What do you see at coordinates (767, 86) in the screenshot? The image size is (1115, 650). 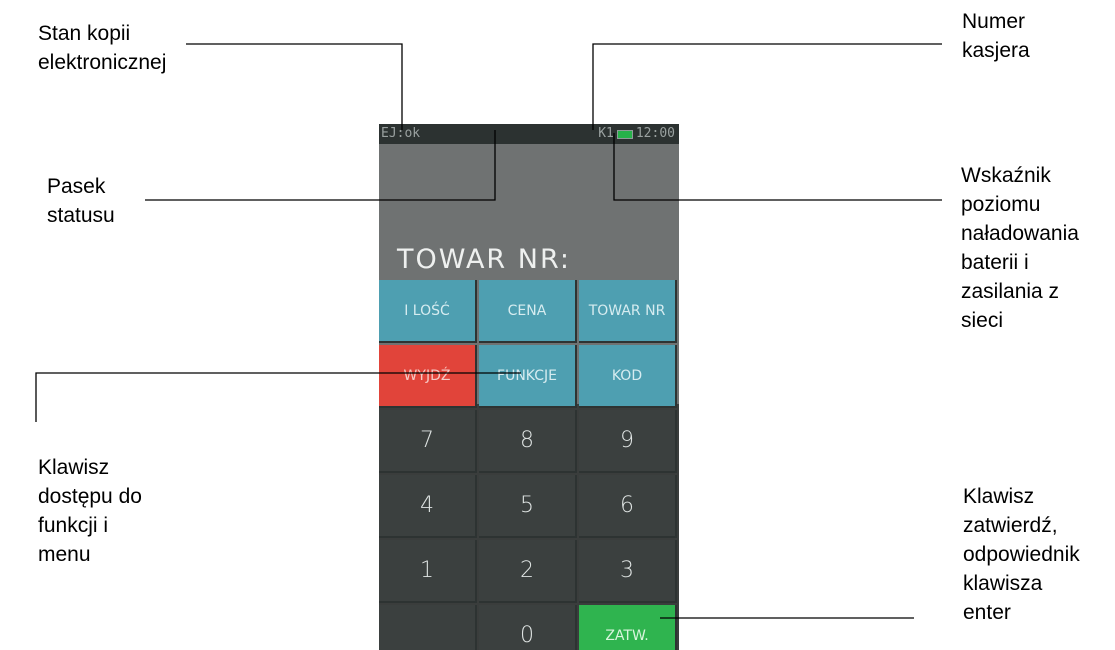 I see `leader-line-cashier` at bounding box center [767, 86].